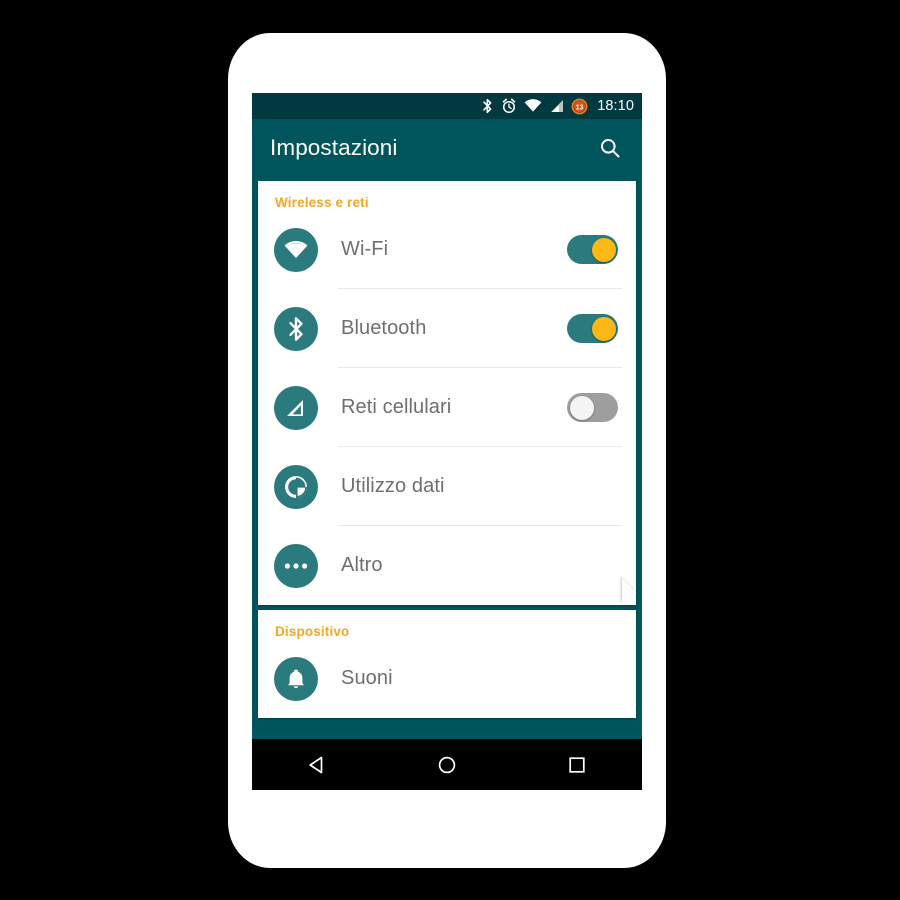  What do you see at coordinates (367, 678) in the screenshot?
I see `list-item-label: Suoni` at bounding box center [367, 678].